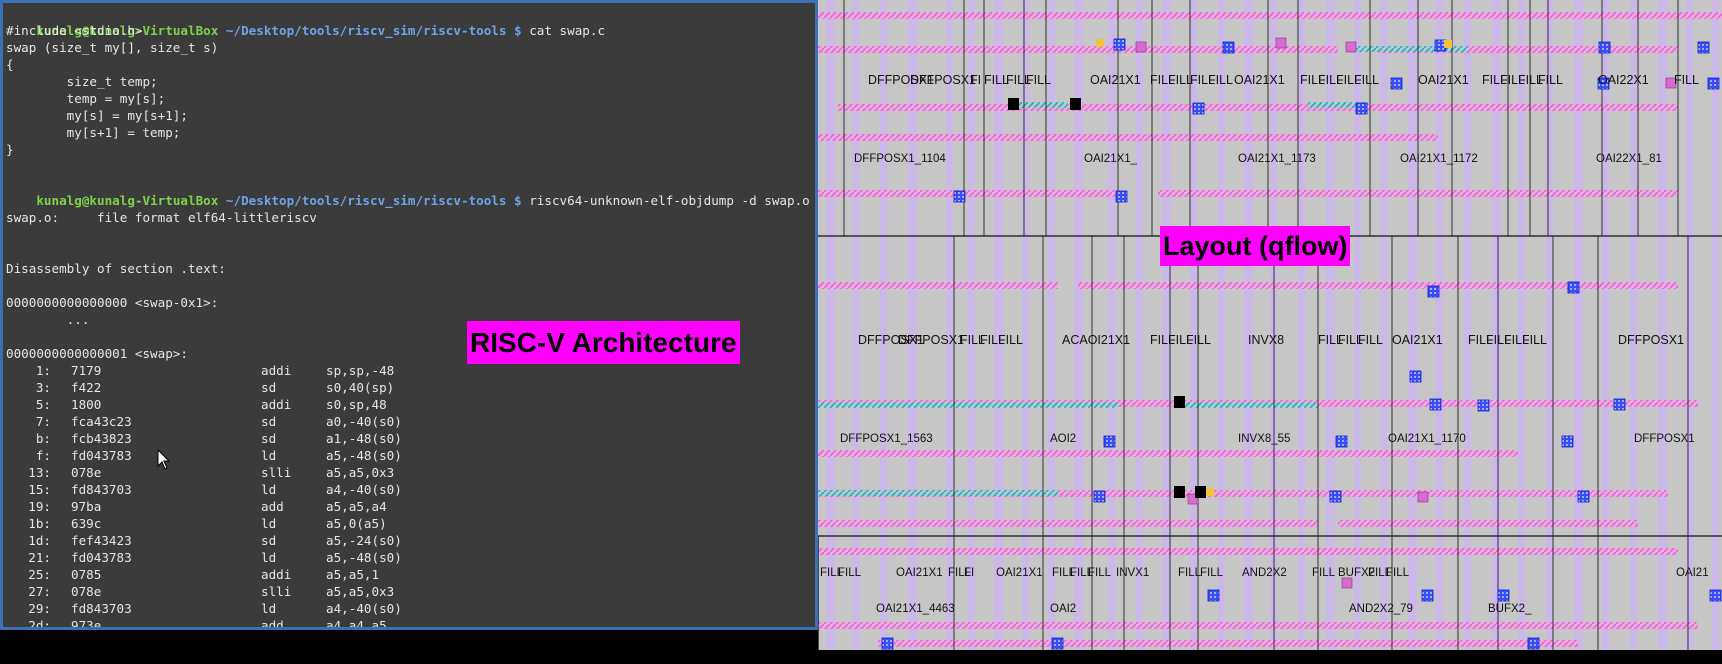 The height and width of the screenshot is (664, 1722). What do you see at coordinates (1115, 80) in the screenshot?
I see `cell-label: OAI21X1` at bounding box center [1115, 80].